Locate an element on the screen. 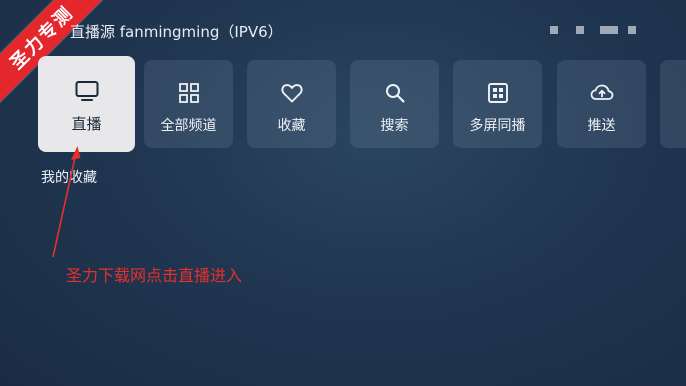 The width and height of the screenshot is (686, 386). menu-tile-label: 搜索 is located at coordinates (394, 126).